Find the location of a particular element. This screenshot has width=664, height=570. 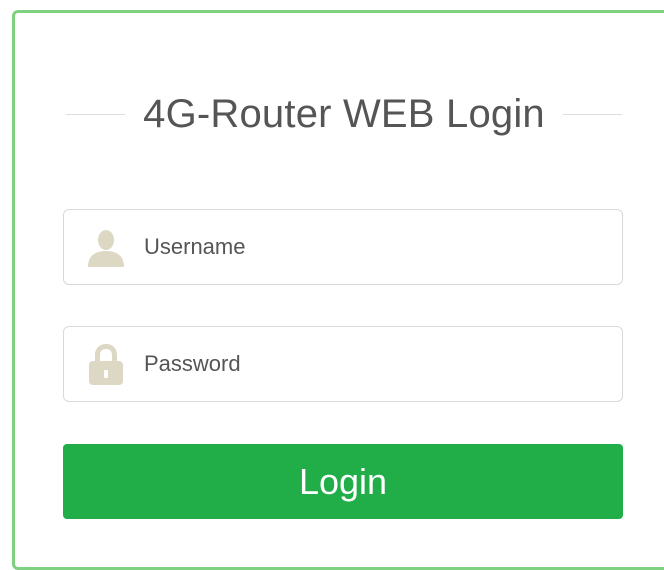

page-title: 4G-Router WEB Login is located at coordinates (344, 113).